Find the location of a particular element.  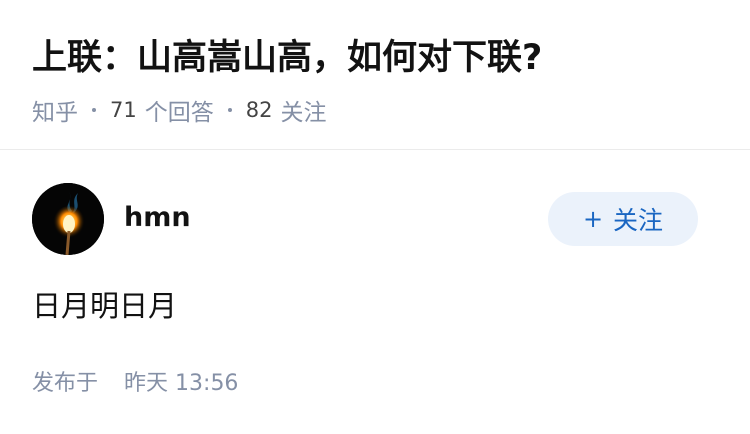

answer-count: 71 is located at coordinates (123, 110).